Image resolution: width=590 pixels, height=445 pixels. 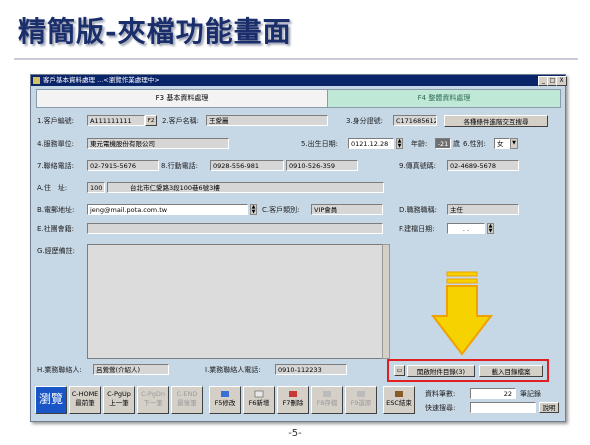 I want to click on down-arrow-icon, so click(x=462, y=313).